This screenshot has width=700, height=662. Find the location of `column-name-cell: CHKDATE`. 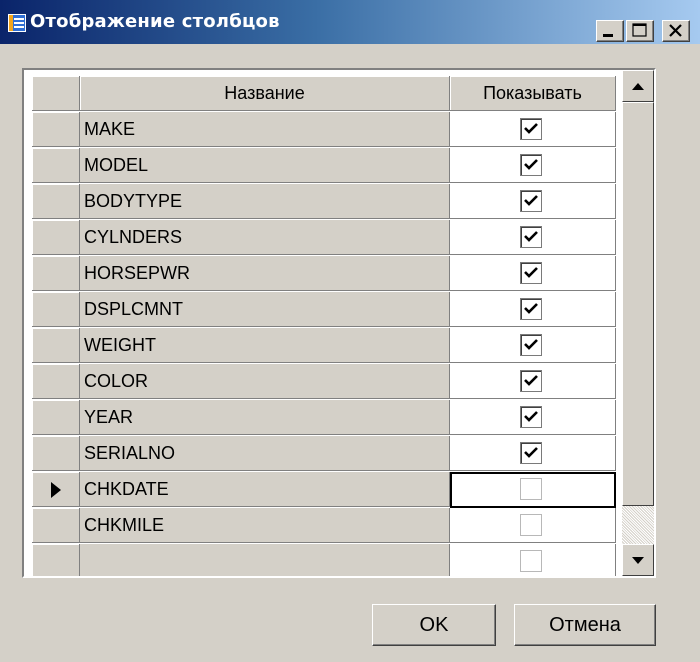

column-name-cell: CHKDATE is located at coordinates (265, 489).